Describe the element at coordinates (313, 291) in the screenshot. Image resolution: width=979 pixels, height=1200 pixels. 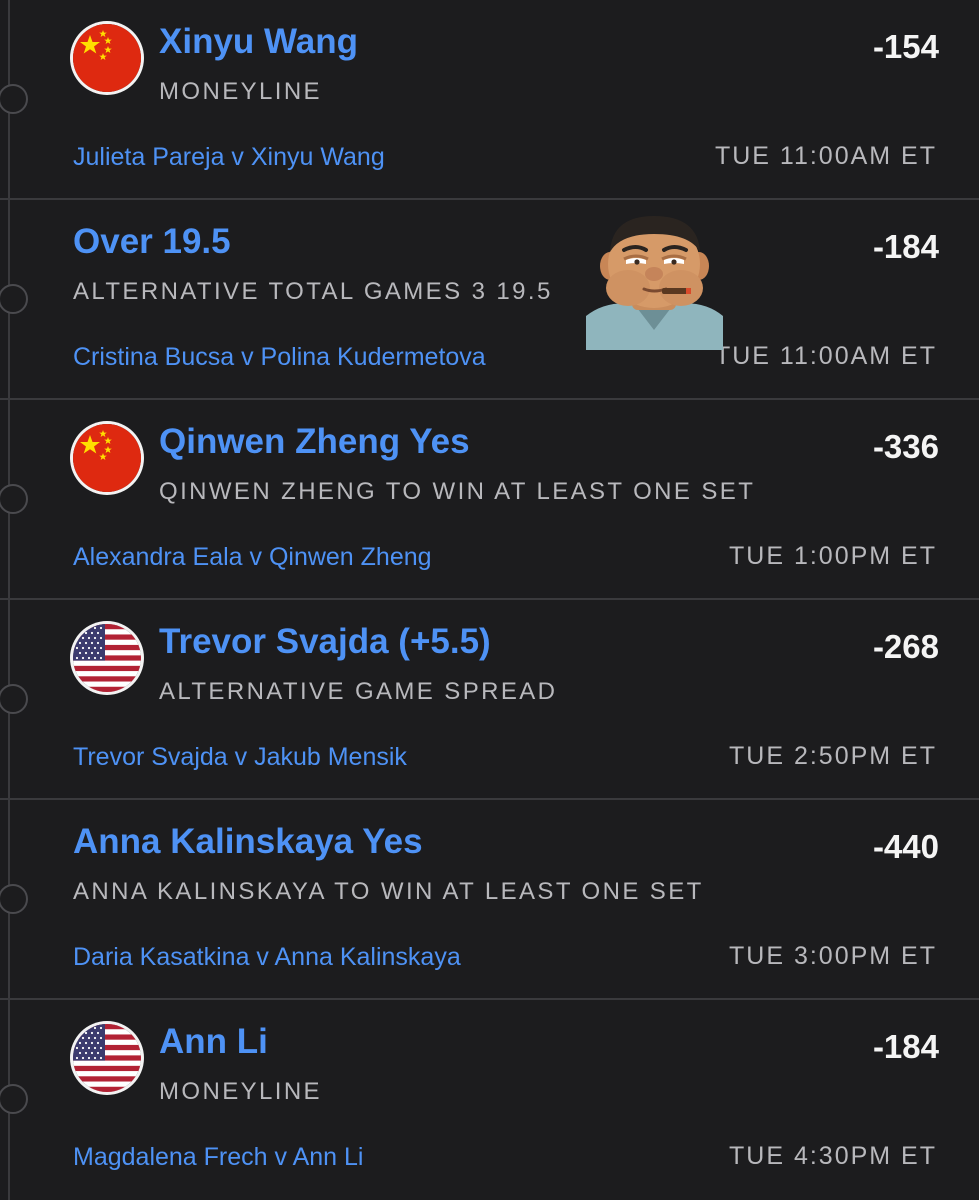
I see `market-type: ALTERNATIVE TOTAL GAMES 3 19.5` at that location.